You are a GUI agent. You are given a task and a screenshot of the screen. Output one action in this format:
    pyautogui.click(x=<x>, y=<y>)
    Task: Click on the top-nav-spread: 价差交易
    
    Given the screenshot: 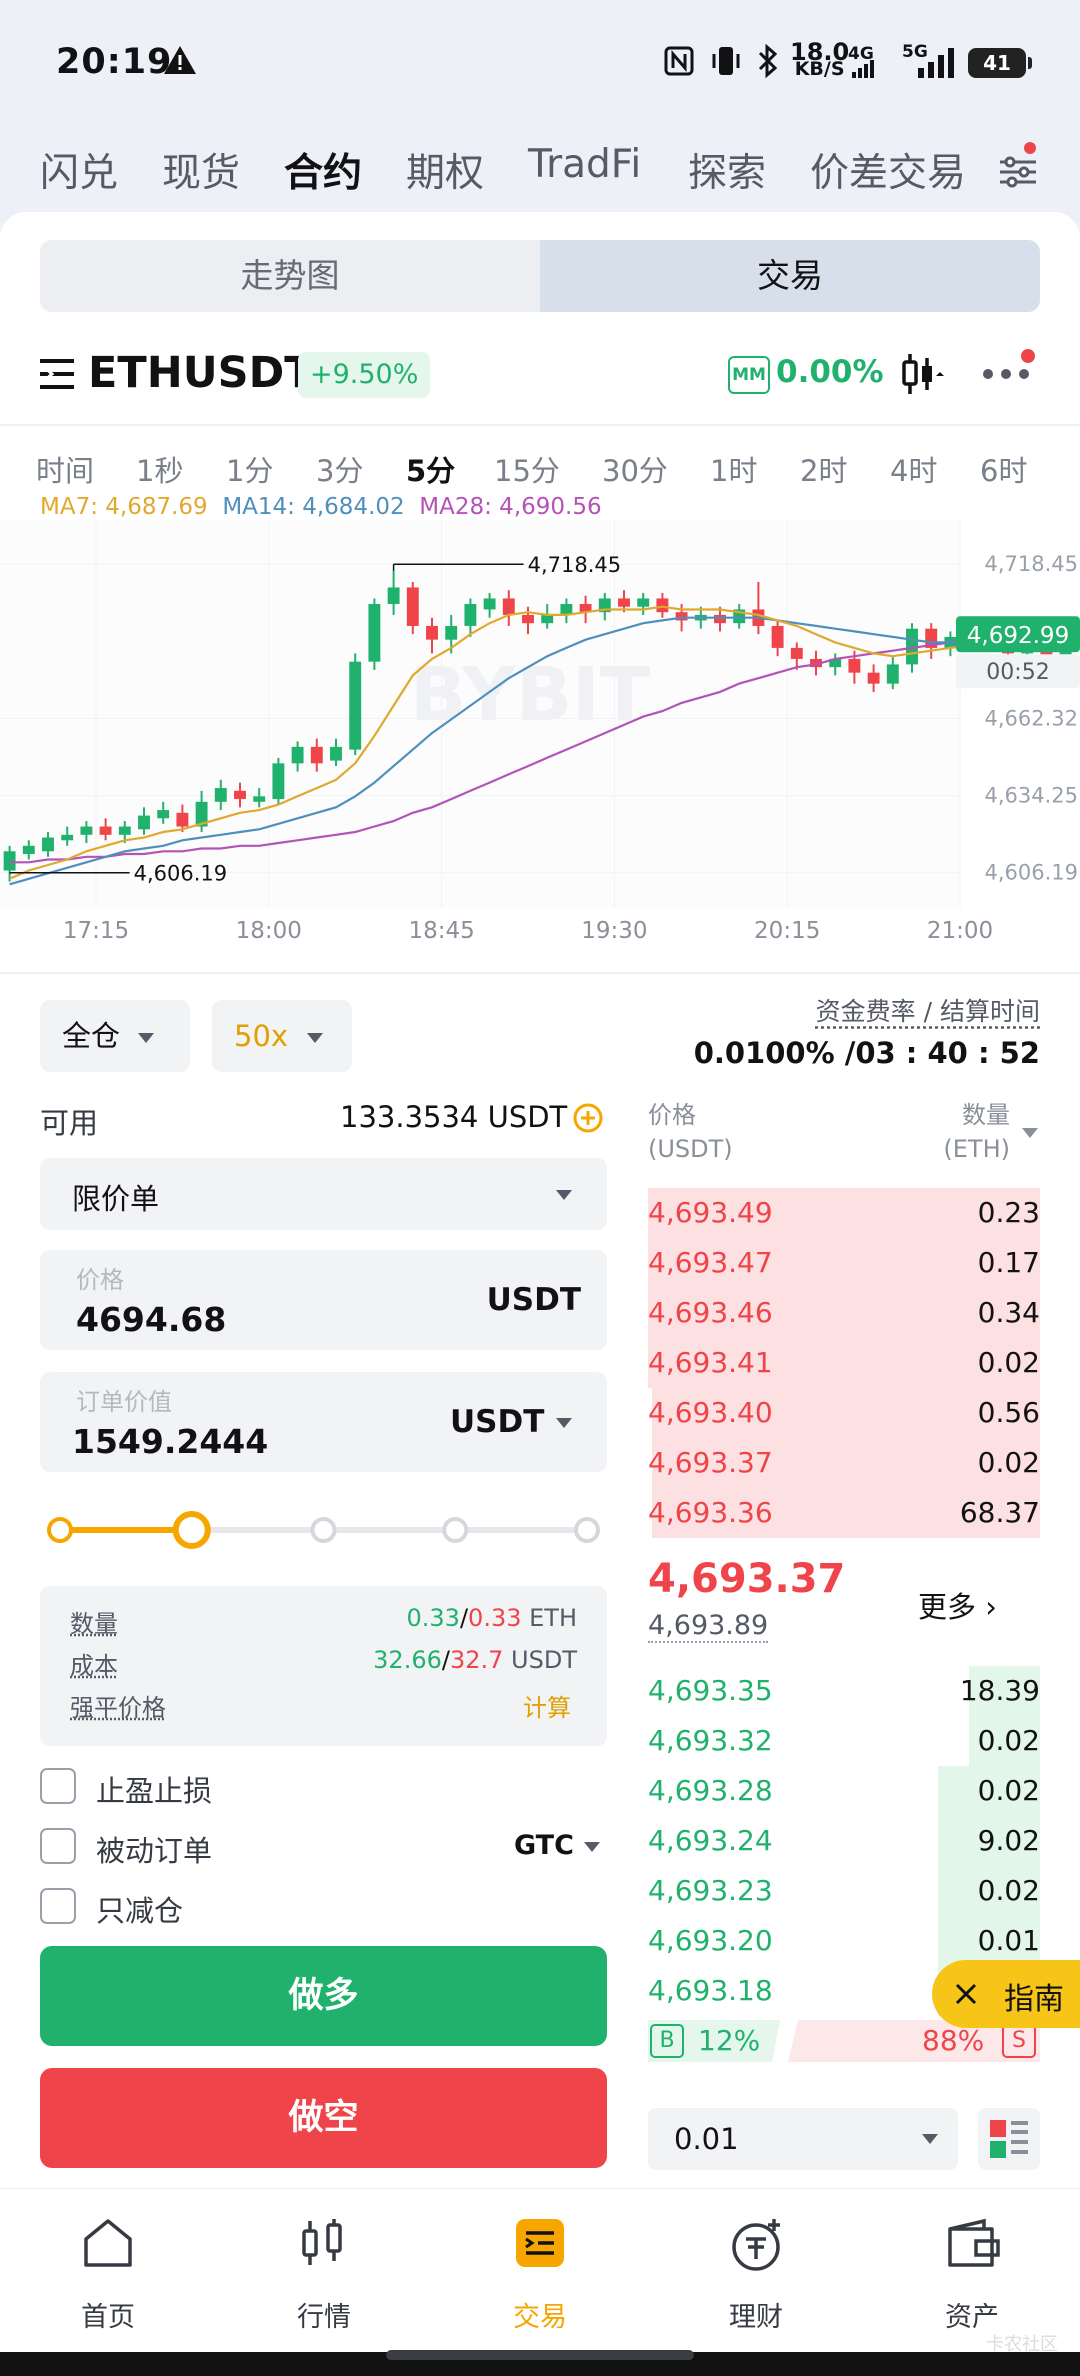 What is the action you would take?
    pyautogui.click(x=890, y=170)
    